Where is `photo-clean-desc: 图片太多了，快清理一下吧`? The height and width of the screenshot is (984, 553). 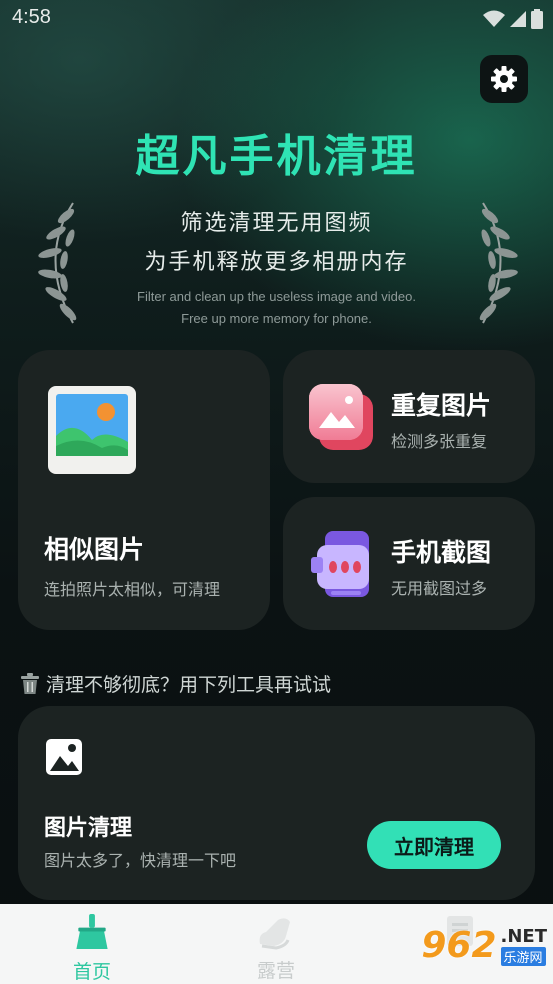 photo-clean-desc: 图片太多了，快清理一下吧 is located at coordinates (140, 860).